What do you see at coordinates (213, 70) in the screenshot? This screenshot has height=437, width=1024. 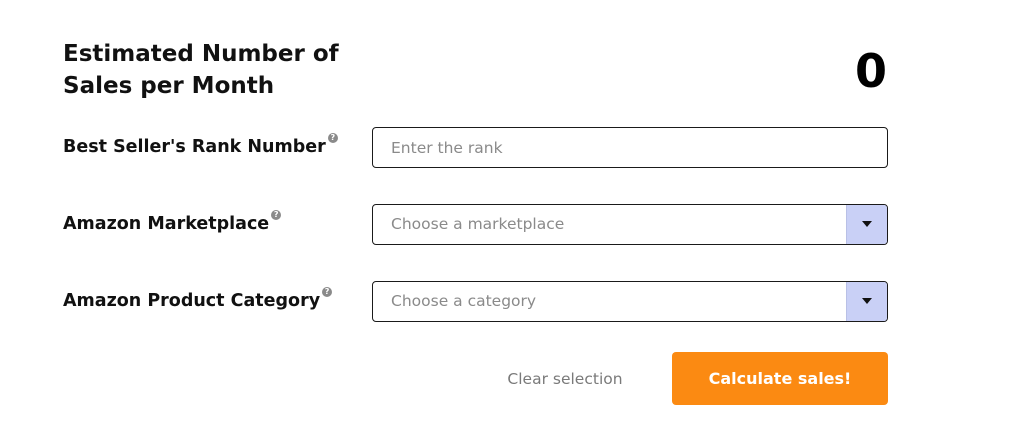 I see `page-title: Estimated Number of Sales per Month` at bounding box center [213, 70].